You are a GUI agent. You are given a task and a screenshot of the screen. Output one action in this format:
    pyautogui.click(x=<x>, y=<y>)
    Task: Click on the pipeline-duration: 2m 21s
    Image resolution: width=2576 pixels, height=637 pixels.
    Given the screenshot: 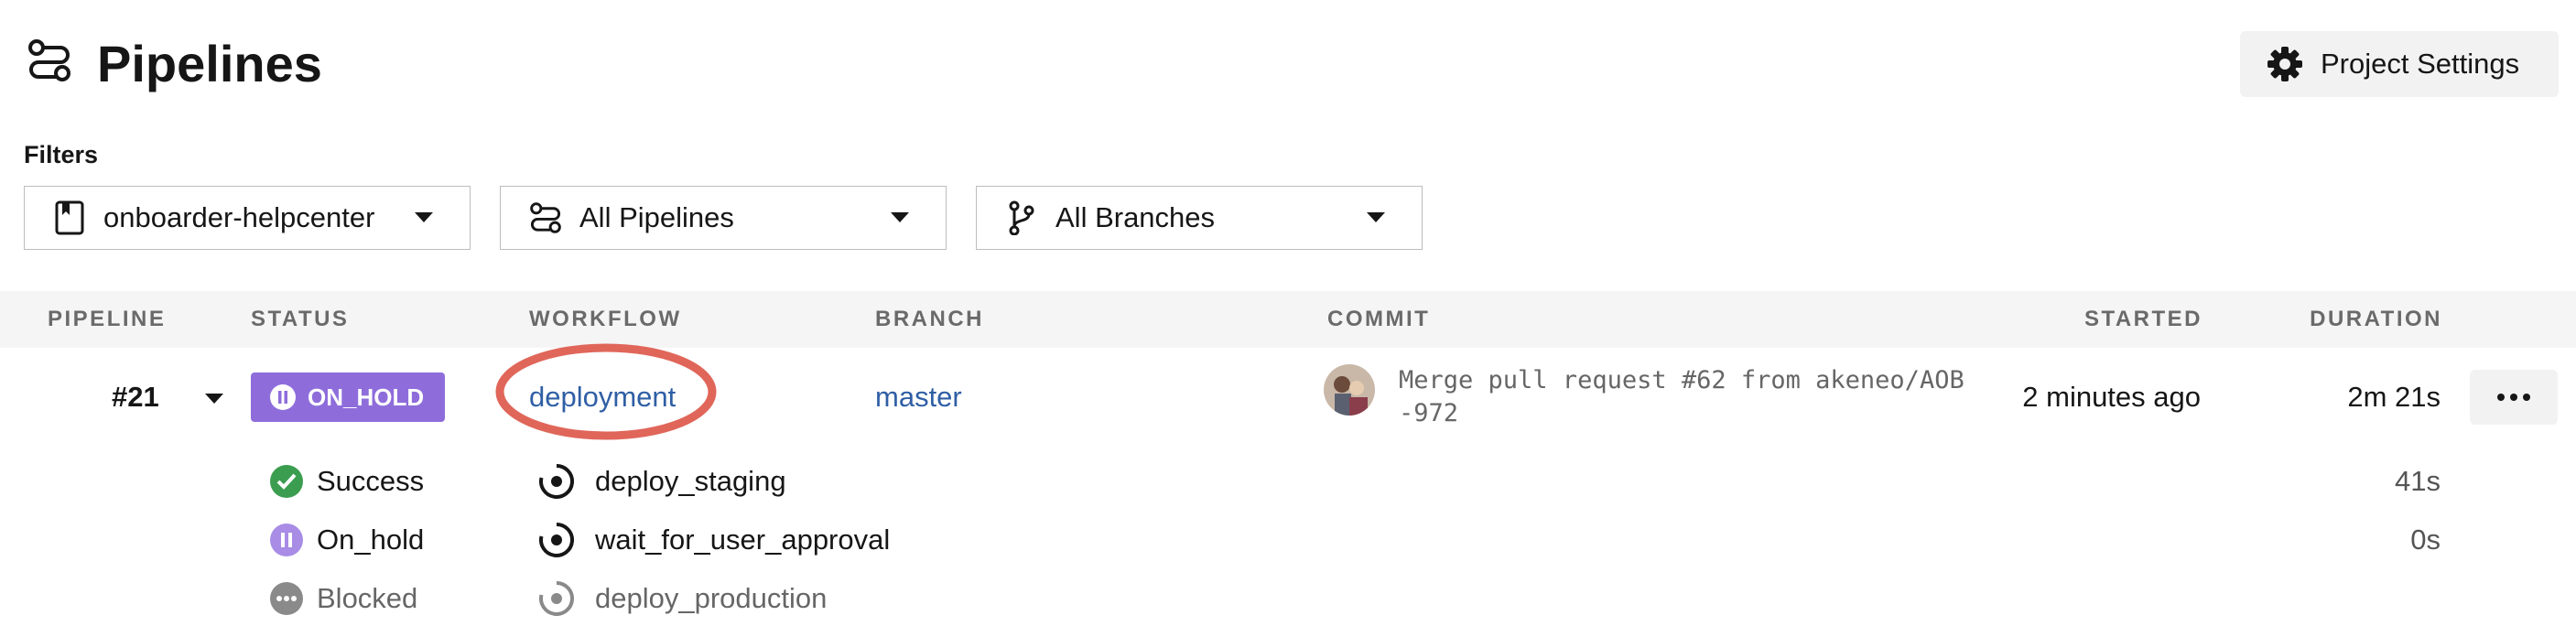 What is the action you would take?
    pyautogui.click(x=2394, y=397)
    